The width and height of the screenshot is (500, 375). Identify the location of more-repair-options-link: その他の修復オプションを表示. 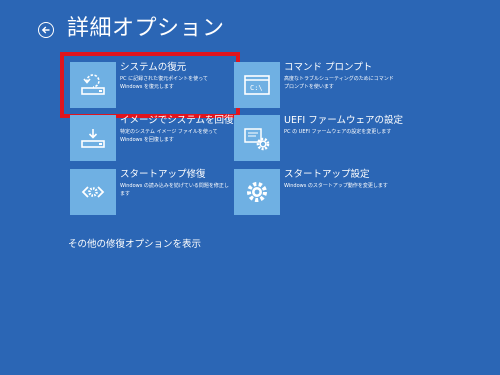
(134, 245).